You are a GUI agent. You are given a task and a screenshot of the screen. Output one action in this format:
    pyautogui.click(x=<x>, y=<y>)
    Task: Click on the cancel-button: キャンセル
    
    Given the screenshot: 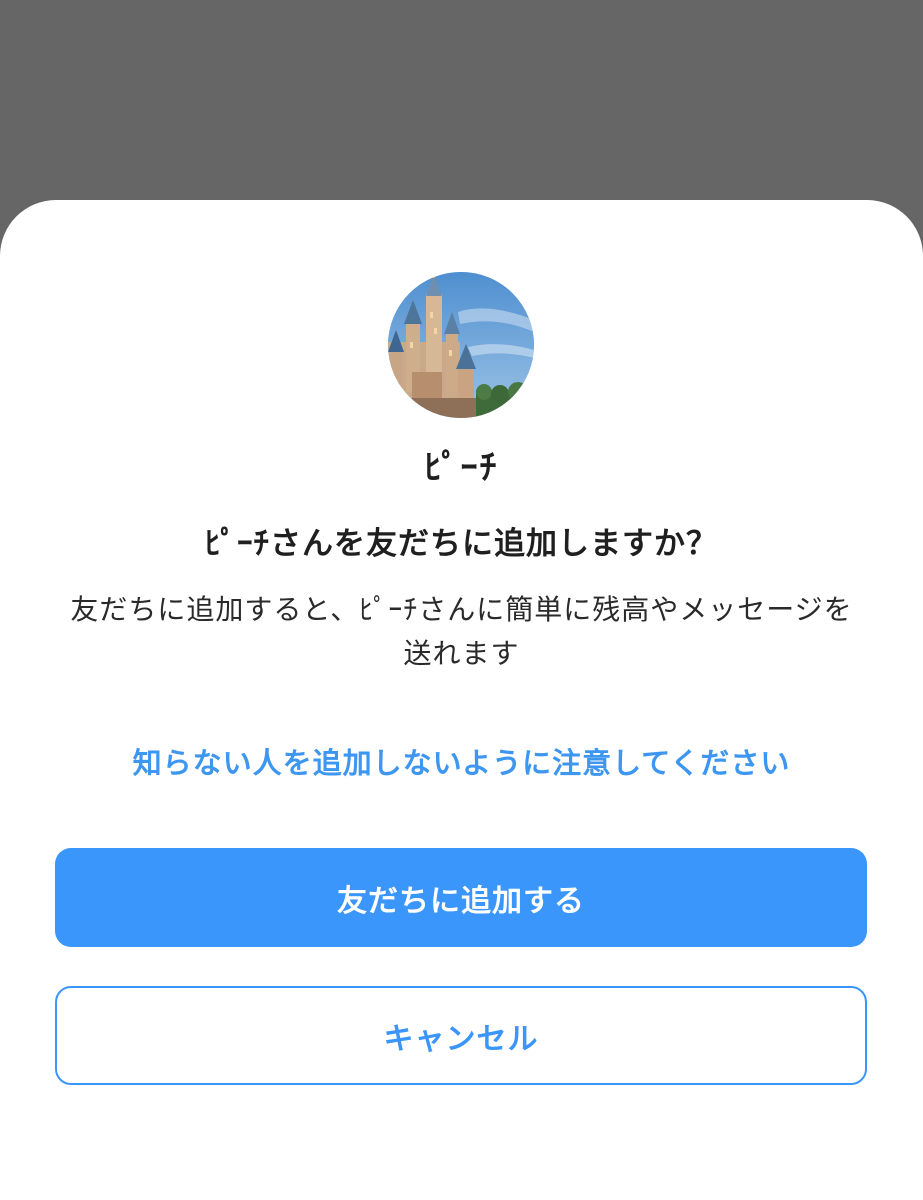 What is the action you would take?
    pyautogui.click(x=461, y=1035)
    